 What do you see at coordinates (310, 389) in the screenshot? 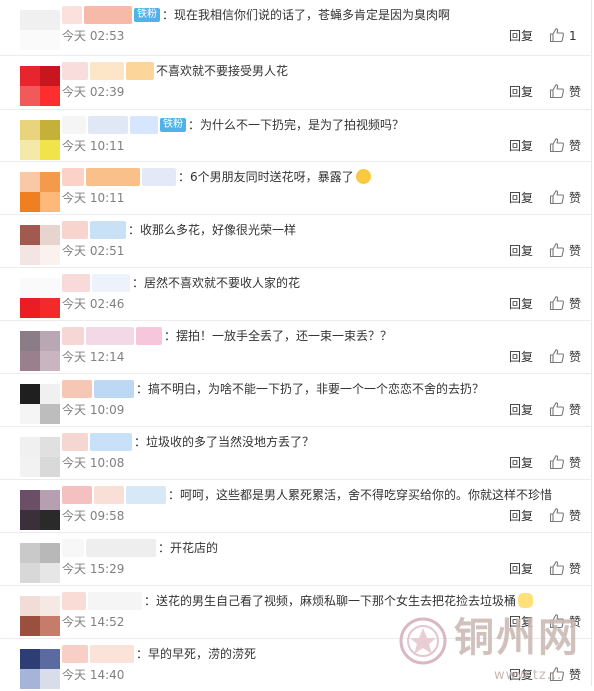
I see `comment-text: ：搞不明白，为啥不能一下扔了，非要一个一个恋恋不舍的去扔？` at bounding box center [310, 389].